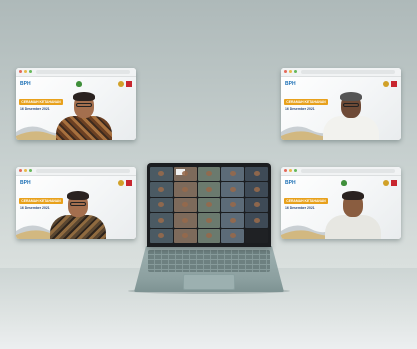  I want to click on video-call-grid, so click(209, 205).